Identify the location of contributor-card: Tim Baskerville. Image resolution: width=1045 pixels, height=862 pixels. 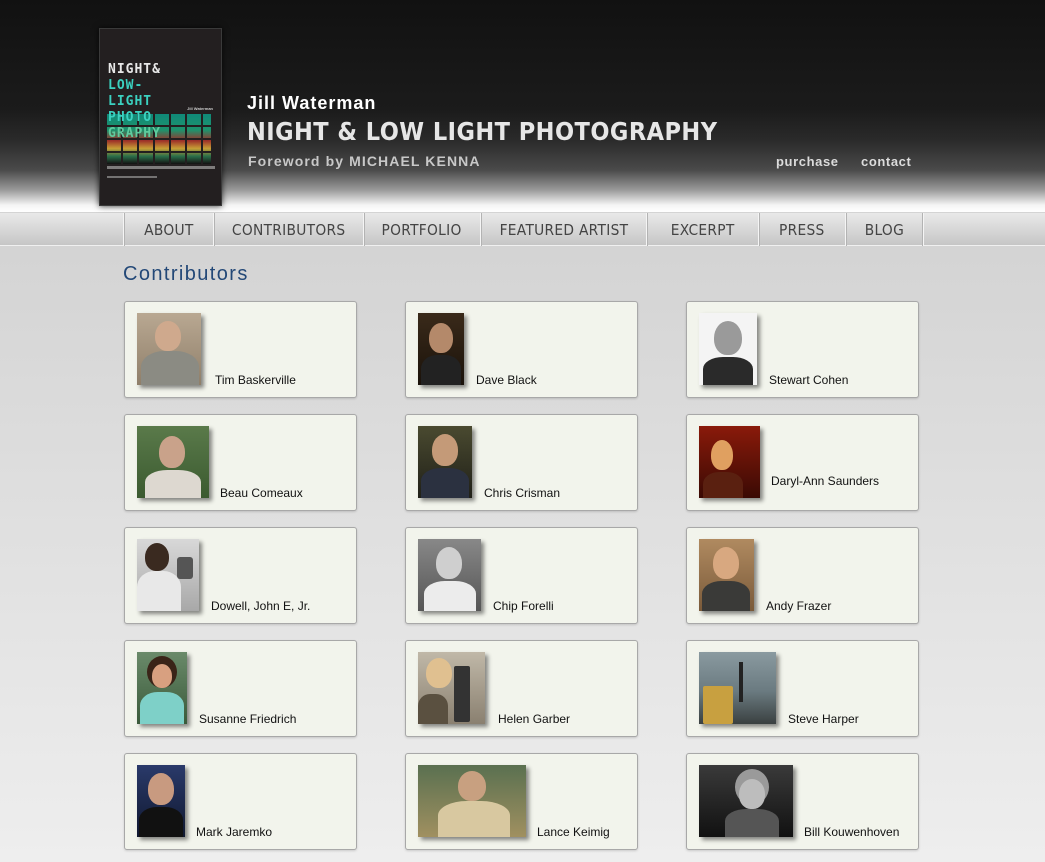
(240, 349).